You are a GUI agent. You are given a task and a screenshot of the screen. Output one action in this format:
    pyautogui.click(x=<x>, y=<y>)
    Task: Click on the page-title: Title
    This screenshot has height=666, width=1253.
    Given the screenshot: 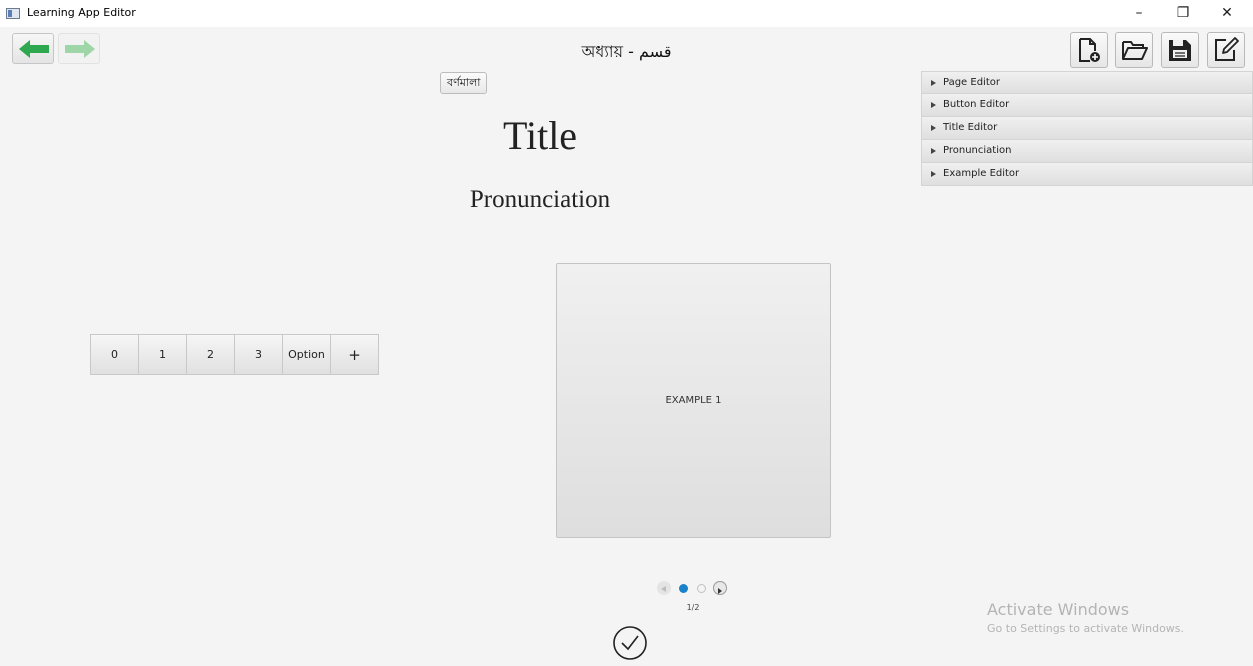 What is the action you would take?
    pyautogui.click(x=540, y=135)
    